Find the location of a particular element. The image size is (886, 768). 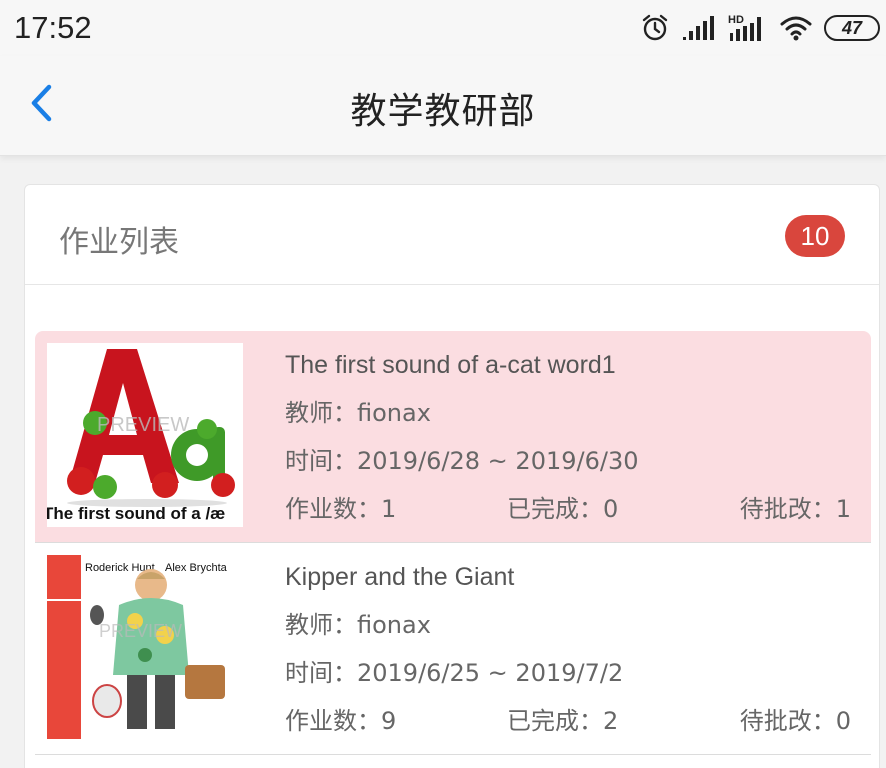

status-time: 17:52 is located at coordinates (53, 27).